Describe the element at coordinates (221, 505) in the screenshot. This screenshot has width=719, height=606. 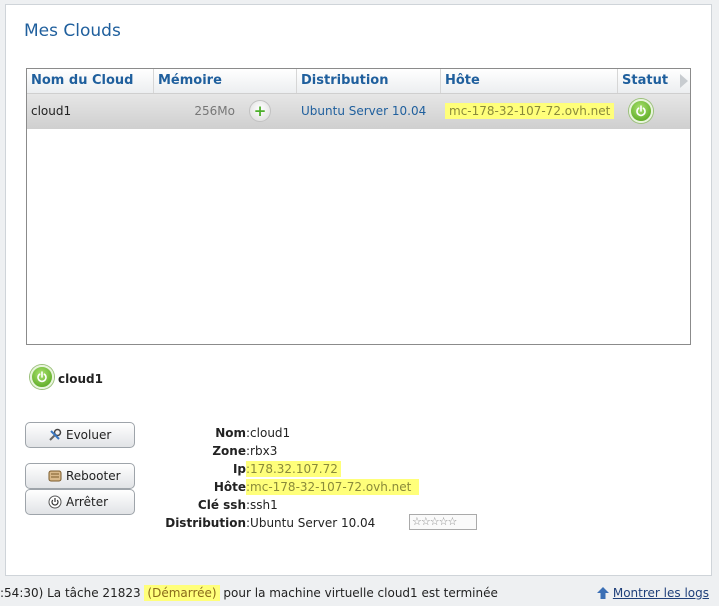
I see `detail-ssh-label: Clé ssh` at that location.